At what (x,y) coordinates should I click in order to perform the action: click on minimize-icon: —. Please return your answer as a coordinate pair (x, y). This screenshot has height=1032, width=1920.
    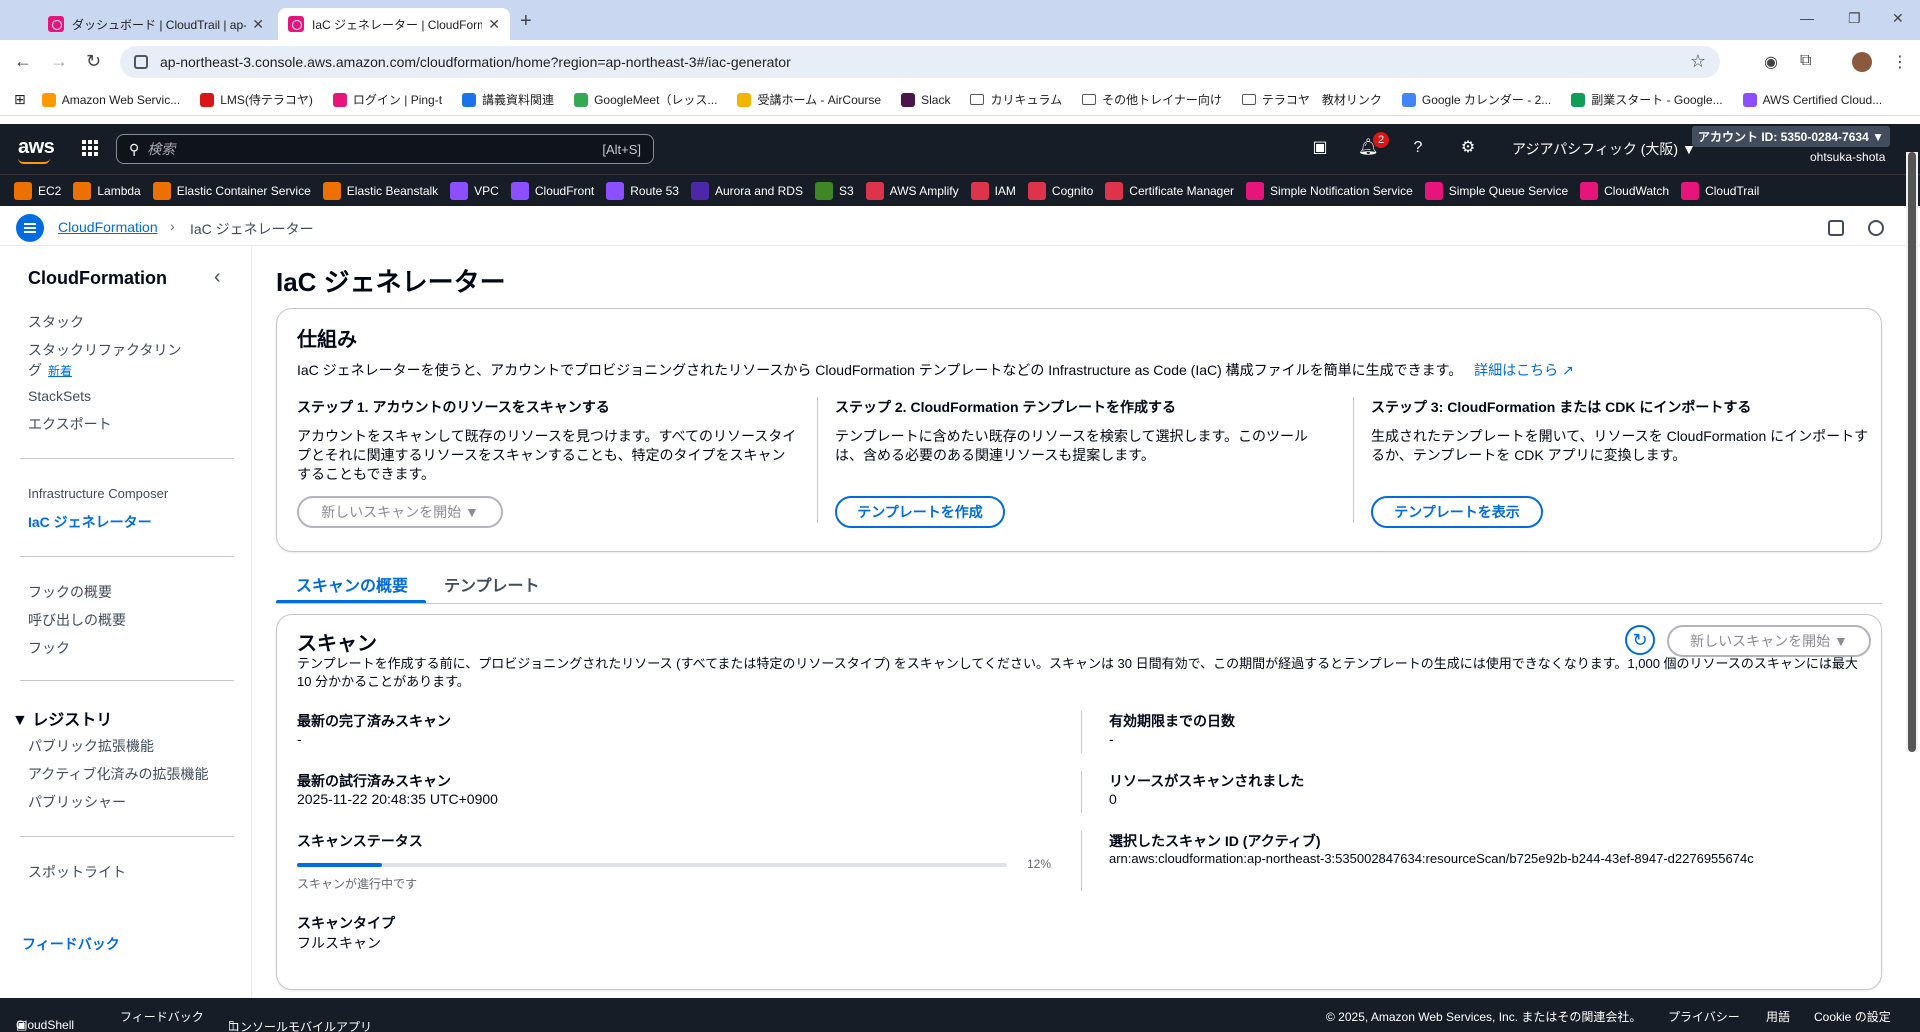
    Looking at the image, I should click on (1807, 18).